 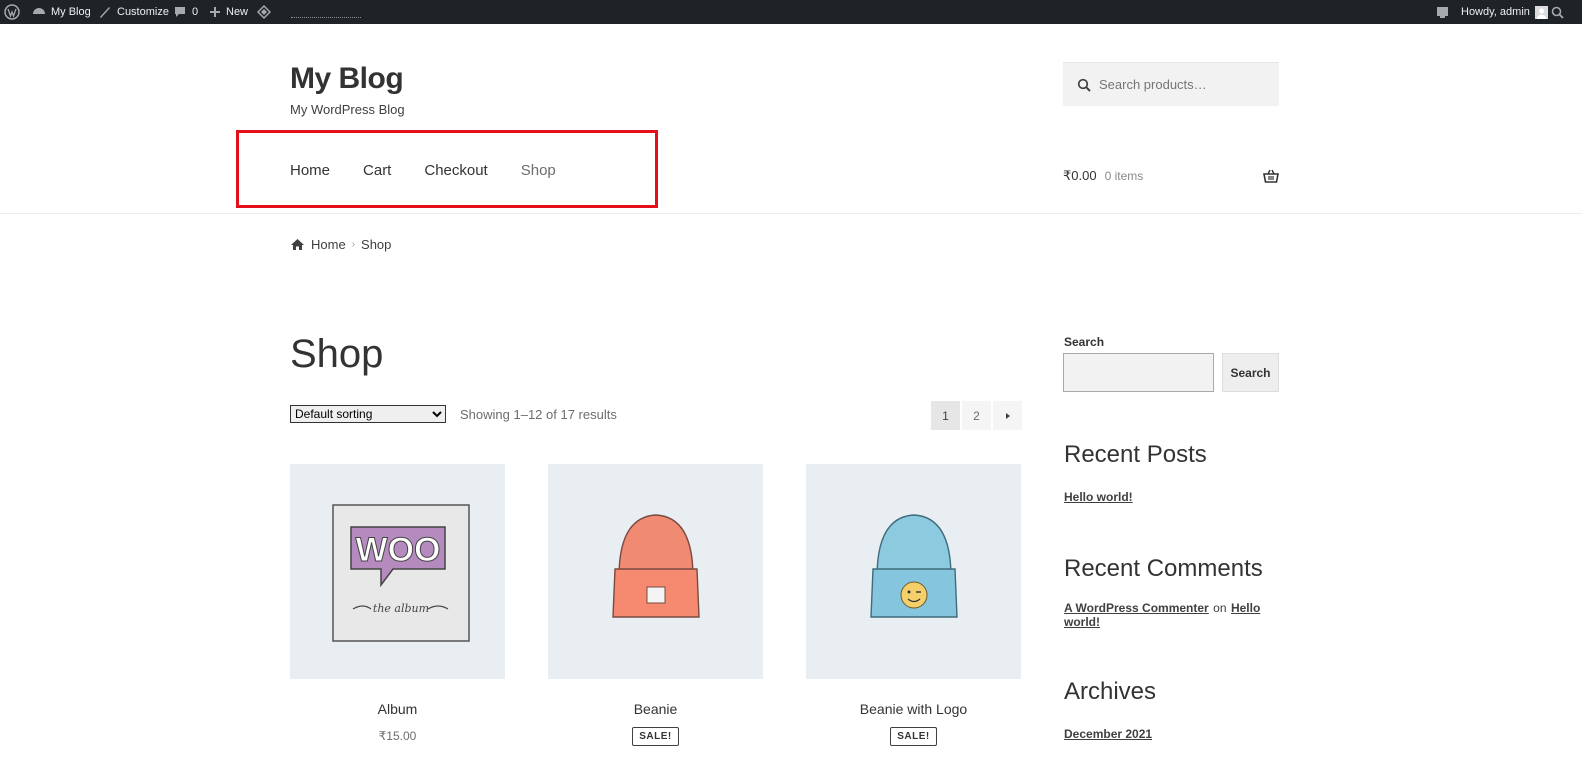 I want to click on breadcrumb: Home › Shop, so click(x=340, y=244).